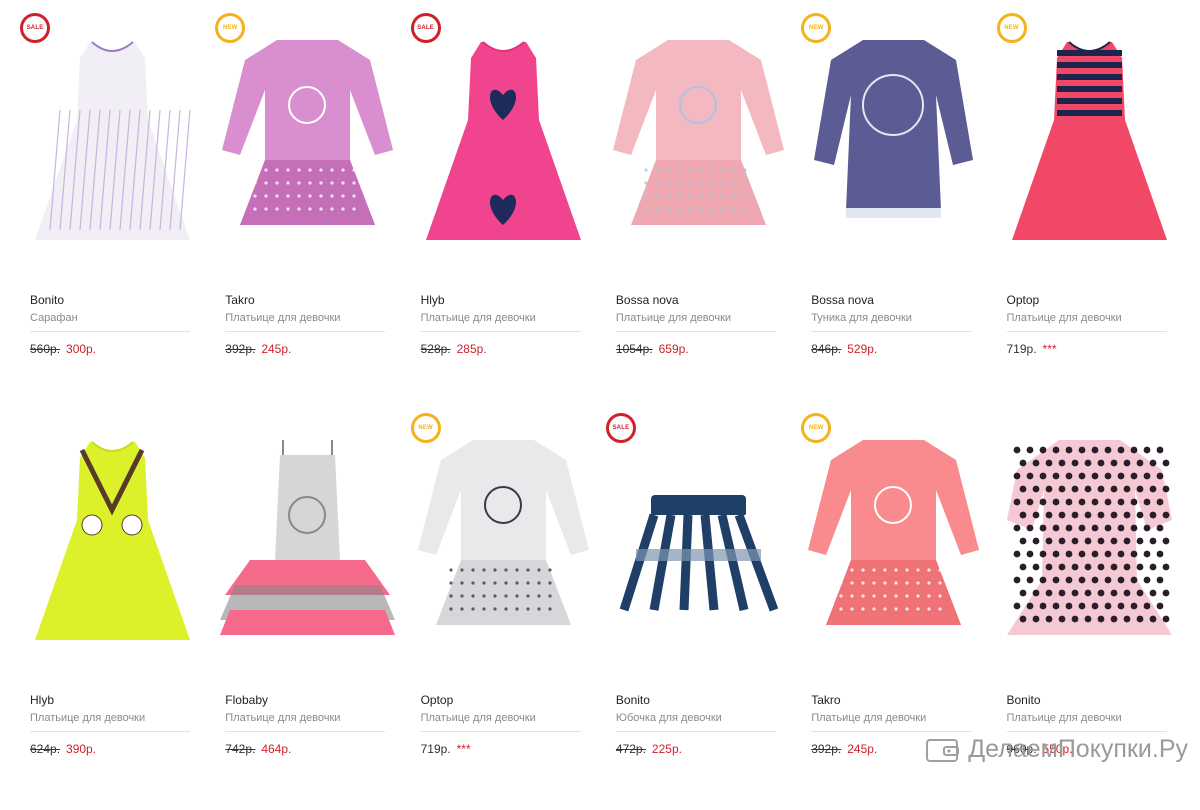  What do you see at coordinates (45, 349) in the screenshot?
I see `old-price: 560р.` at bounding box center [45, 349].